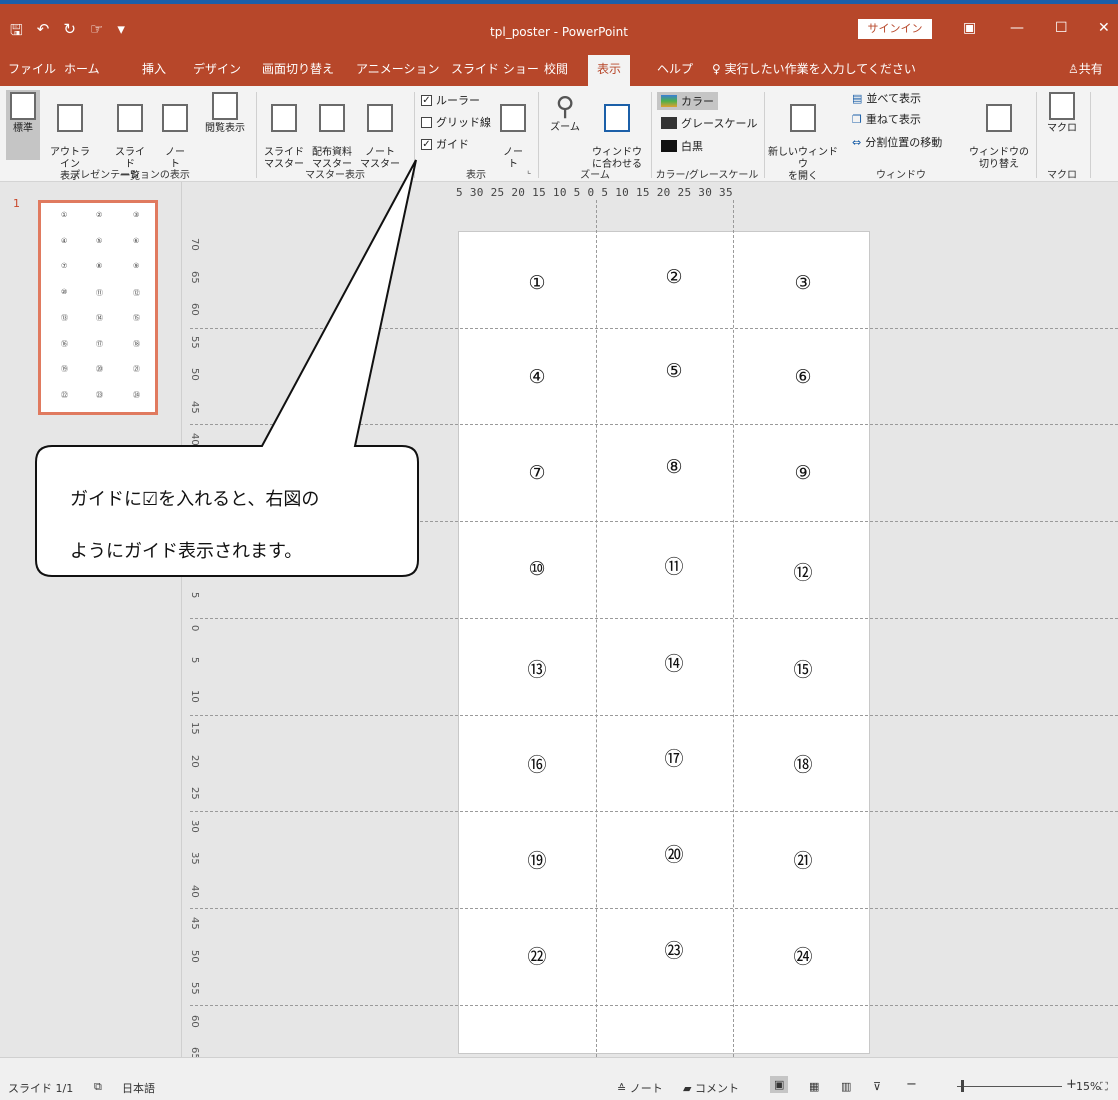 This screenshot has width=1118, height=1100. I want to click on slide-cell-number: ⑯, so click(537, 765).